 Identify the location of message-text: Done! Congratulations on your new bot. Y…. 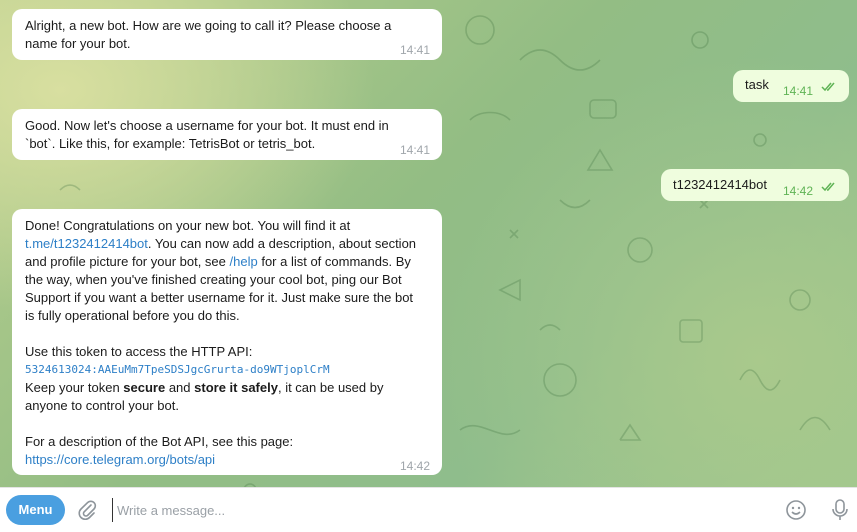
(188, 225).